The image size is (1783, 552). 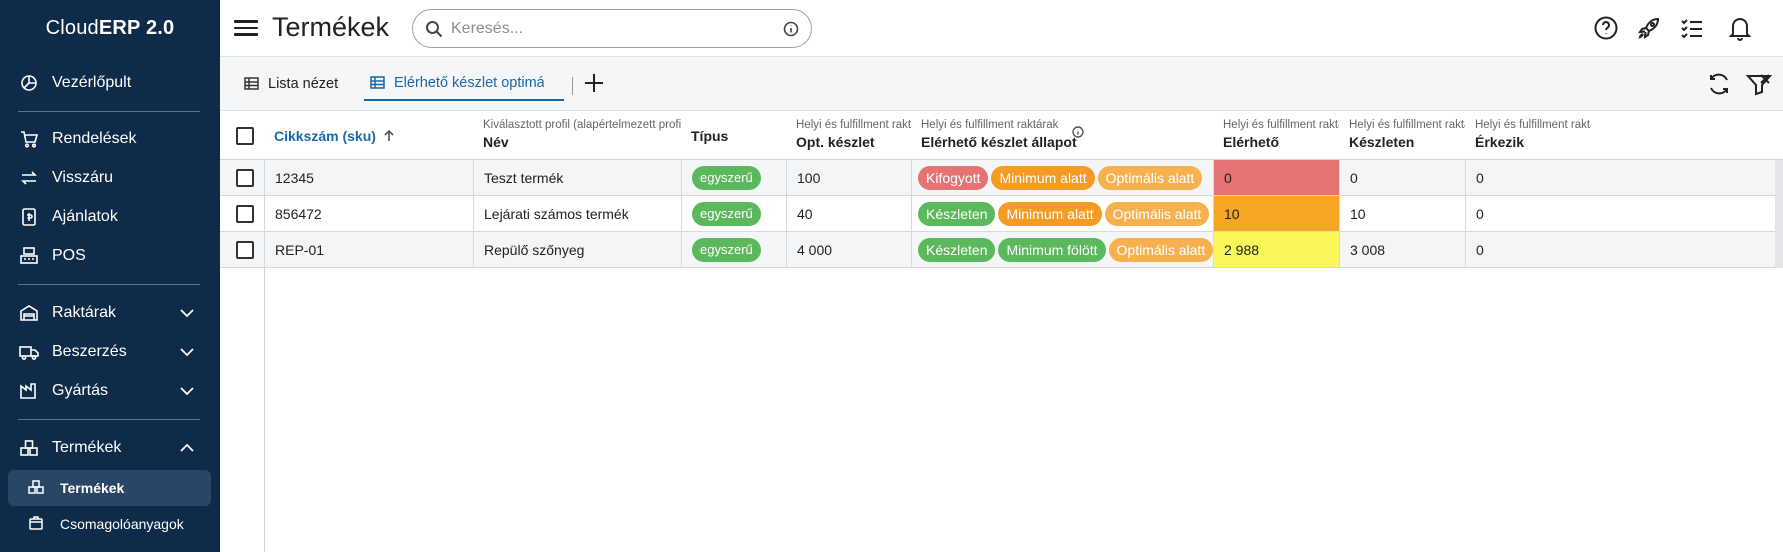 I want to click on header-incoming: Helyi és fulfillment raktárak Érkezik, so click(x=1624, y=135).